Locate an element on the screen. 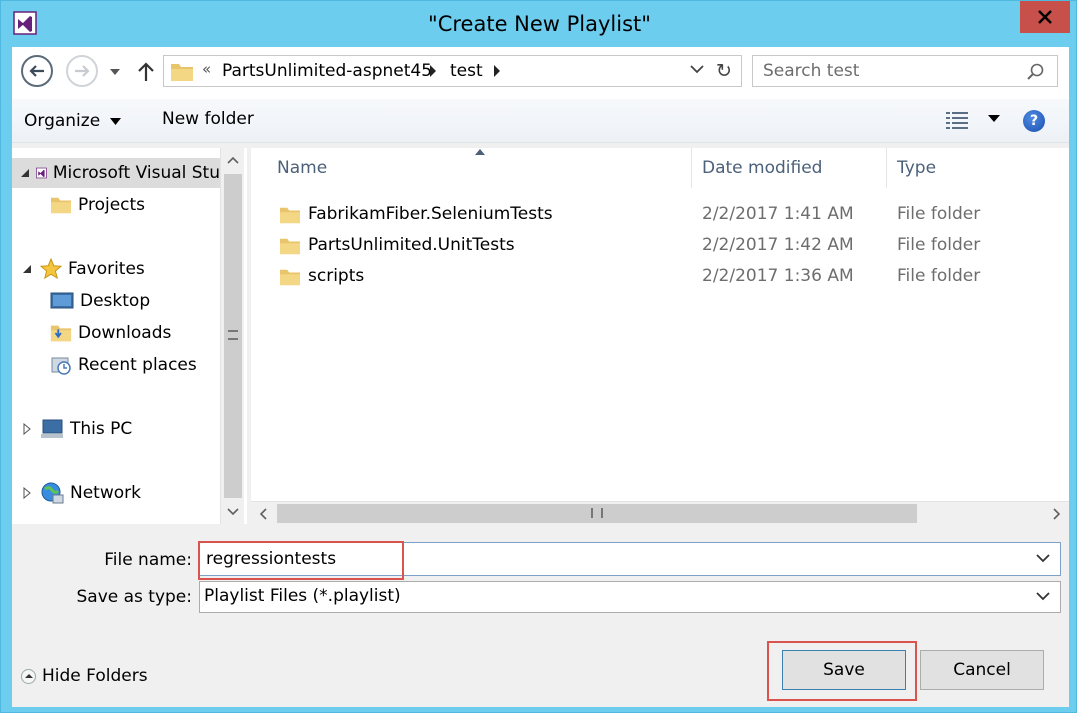 The width and height of the screenshot is (1077, 713). file-date: 2/2/2017 1:41 AM is located at coordinates (778, 214).